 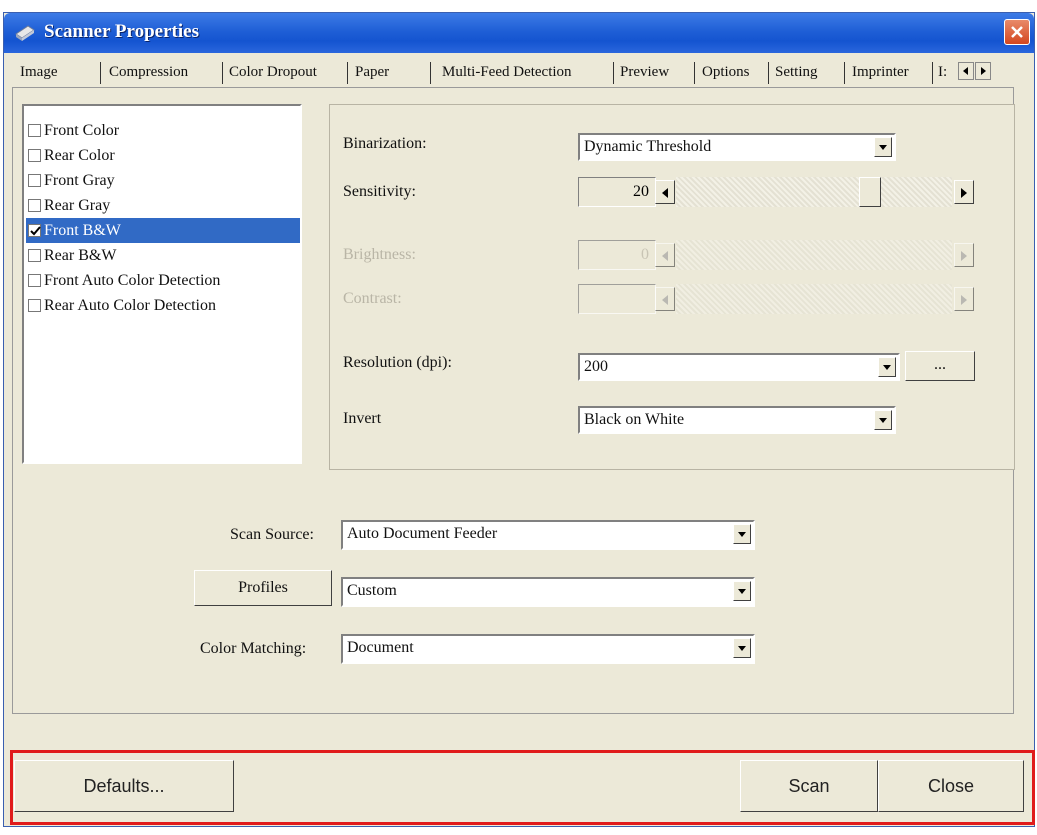 What do you see at coordinates (617, 255) in the screenshot?
I see `brightness-value-box: 0` at bounding box center [617, 255].